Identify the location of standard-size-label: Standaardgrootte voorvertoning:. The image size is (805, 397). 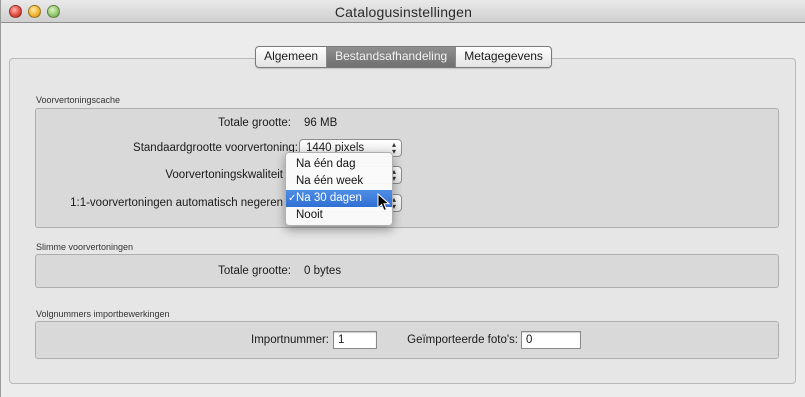
(215, 148).